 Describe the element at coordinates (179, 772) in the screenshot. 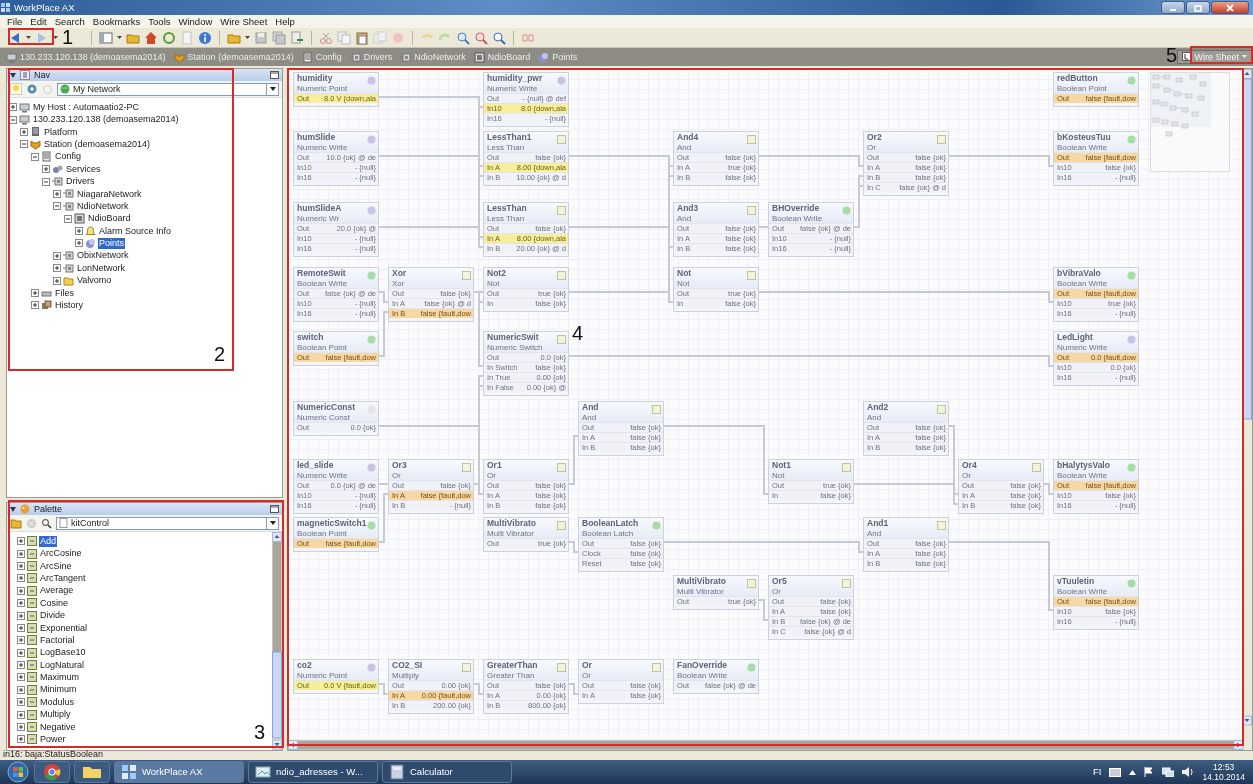

I see `taskbar-button: WorkPlace AX` at that location.